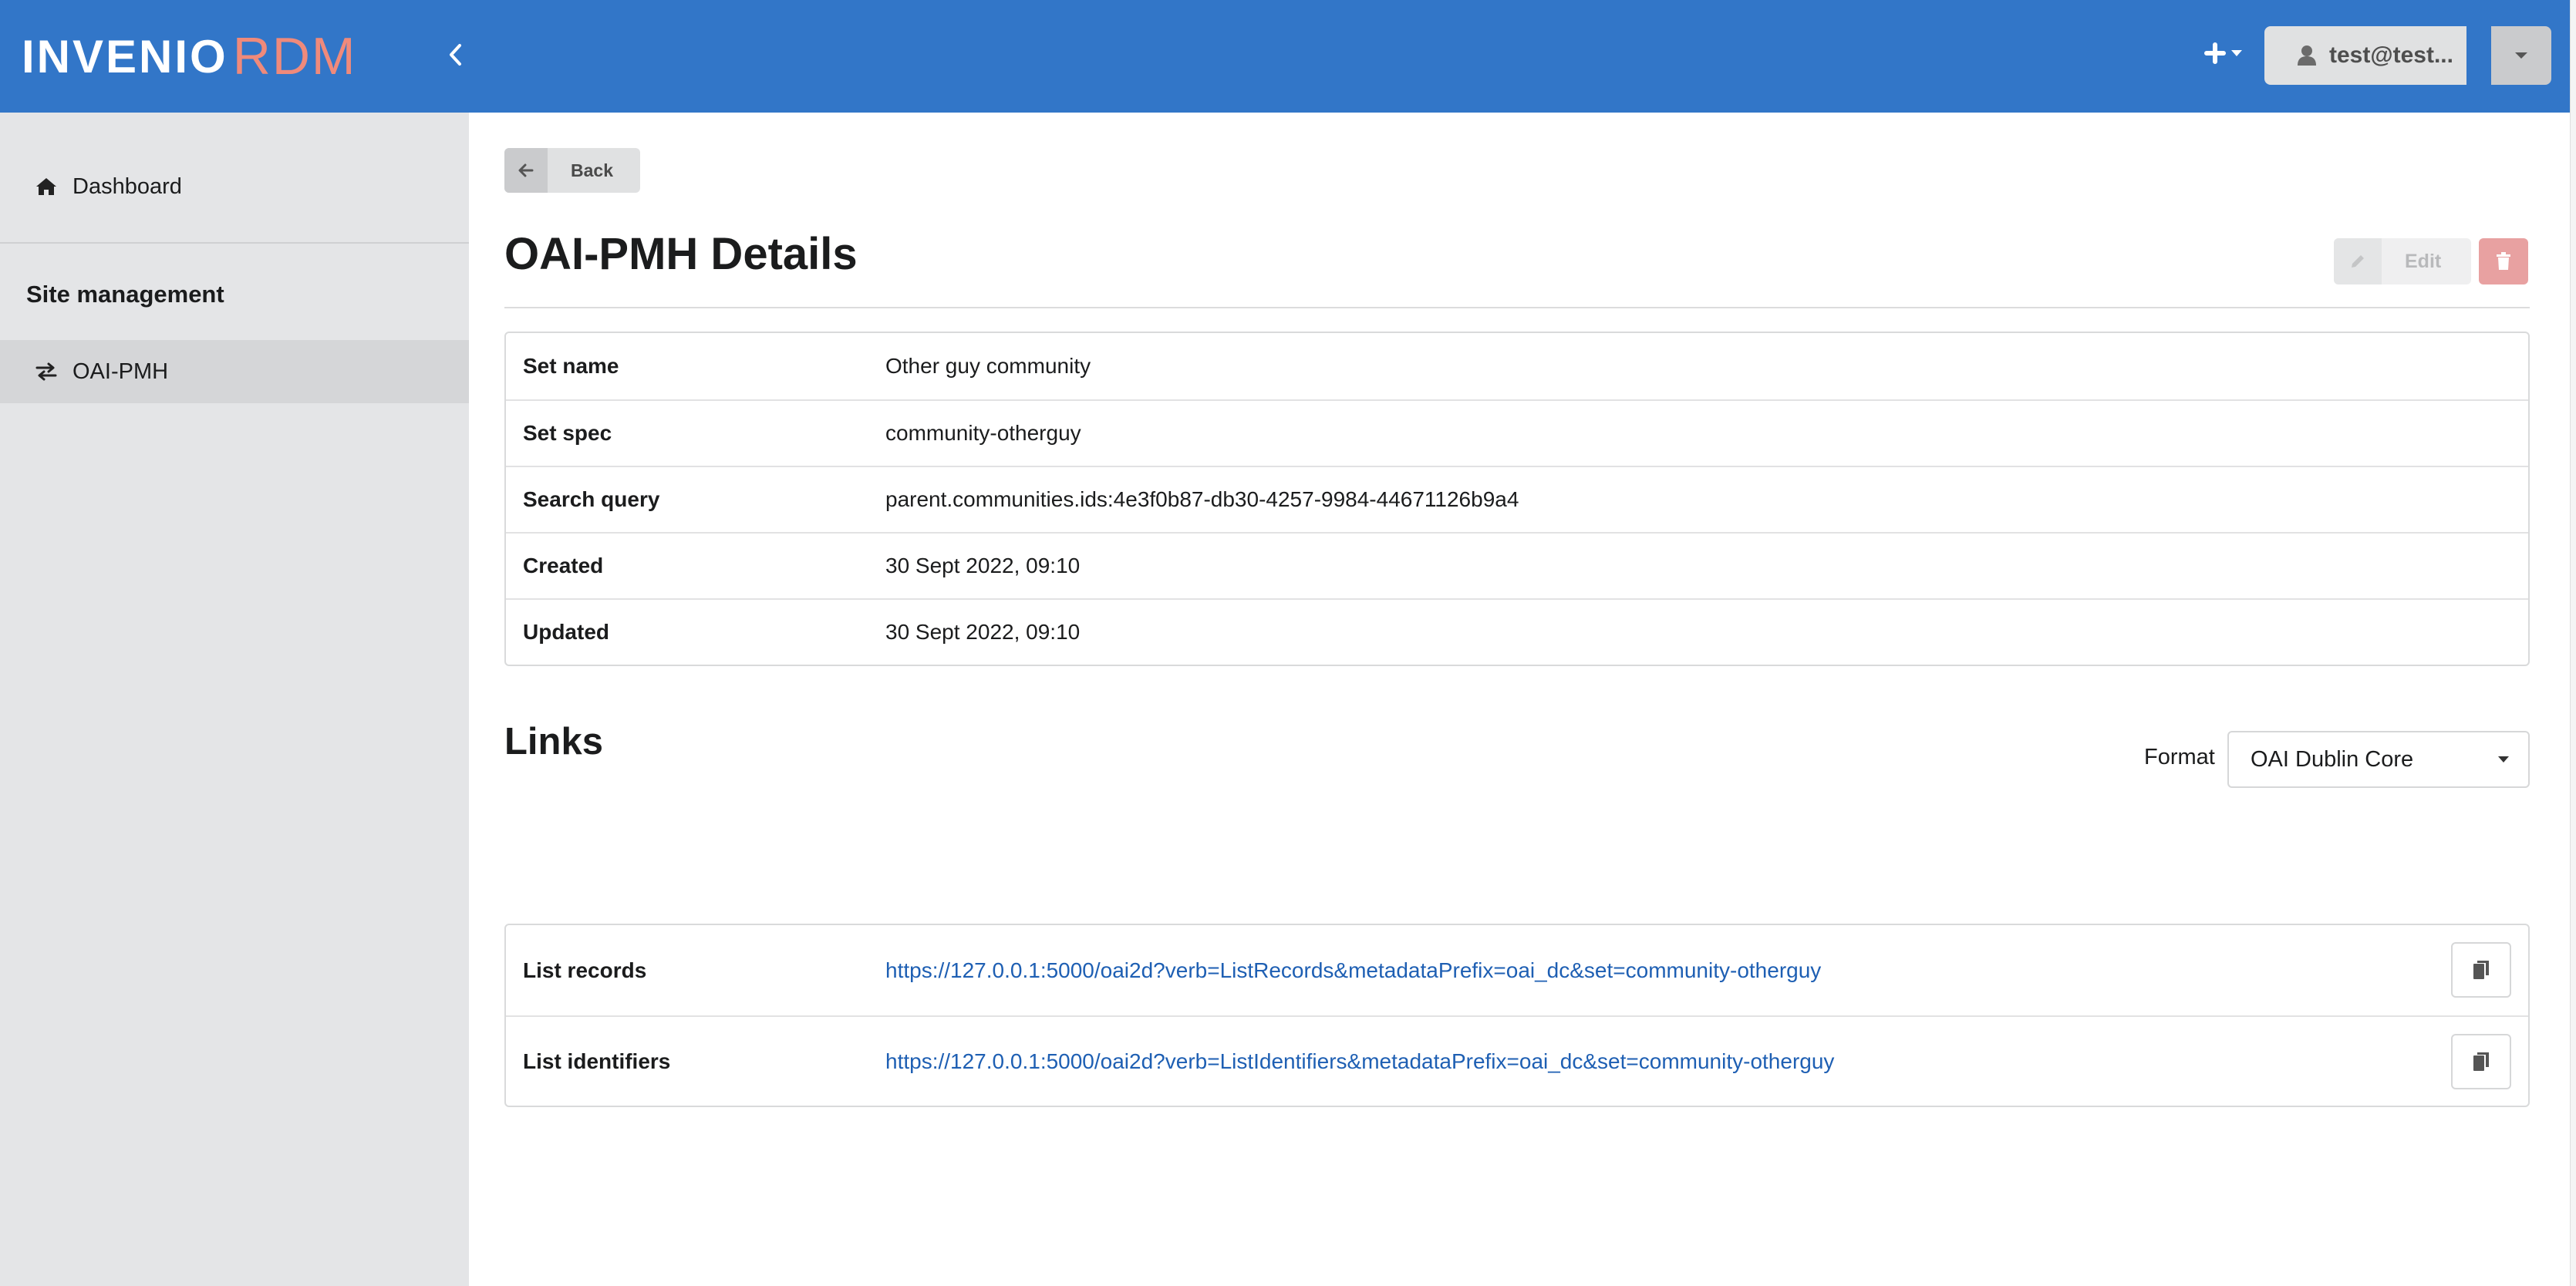 Image resolution: width=2576 pixels, height=1286 pixels. What do you see at coordinates (597, 1061) in the screenshot?
I see `link-key: List identifiers` at bounding box center [597, 1061].